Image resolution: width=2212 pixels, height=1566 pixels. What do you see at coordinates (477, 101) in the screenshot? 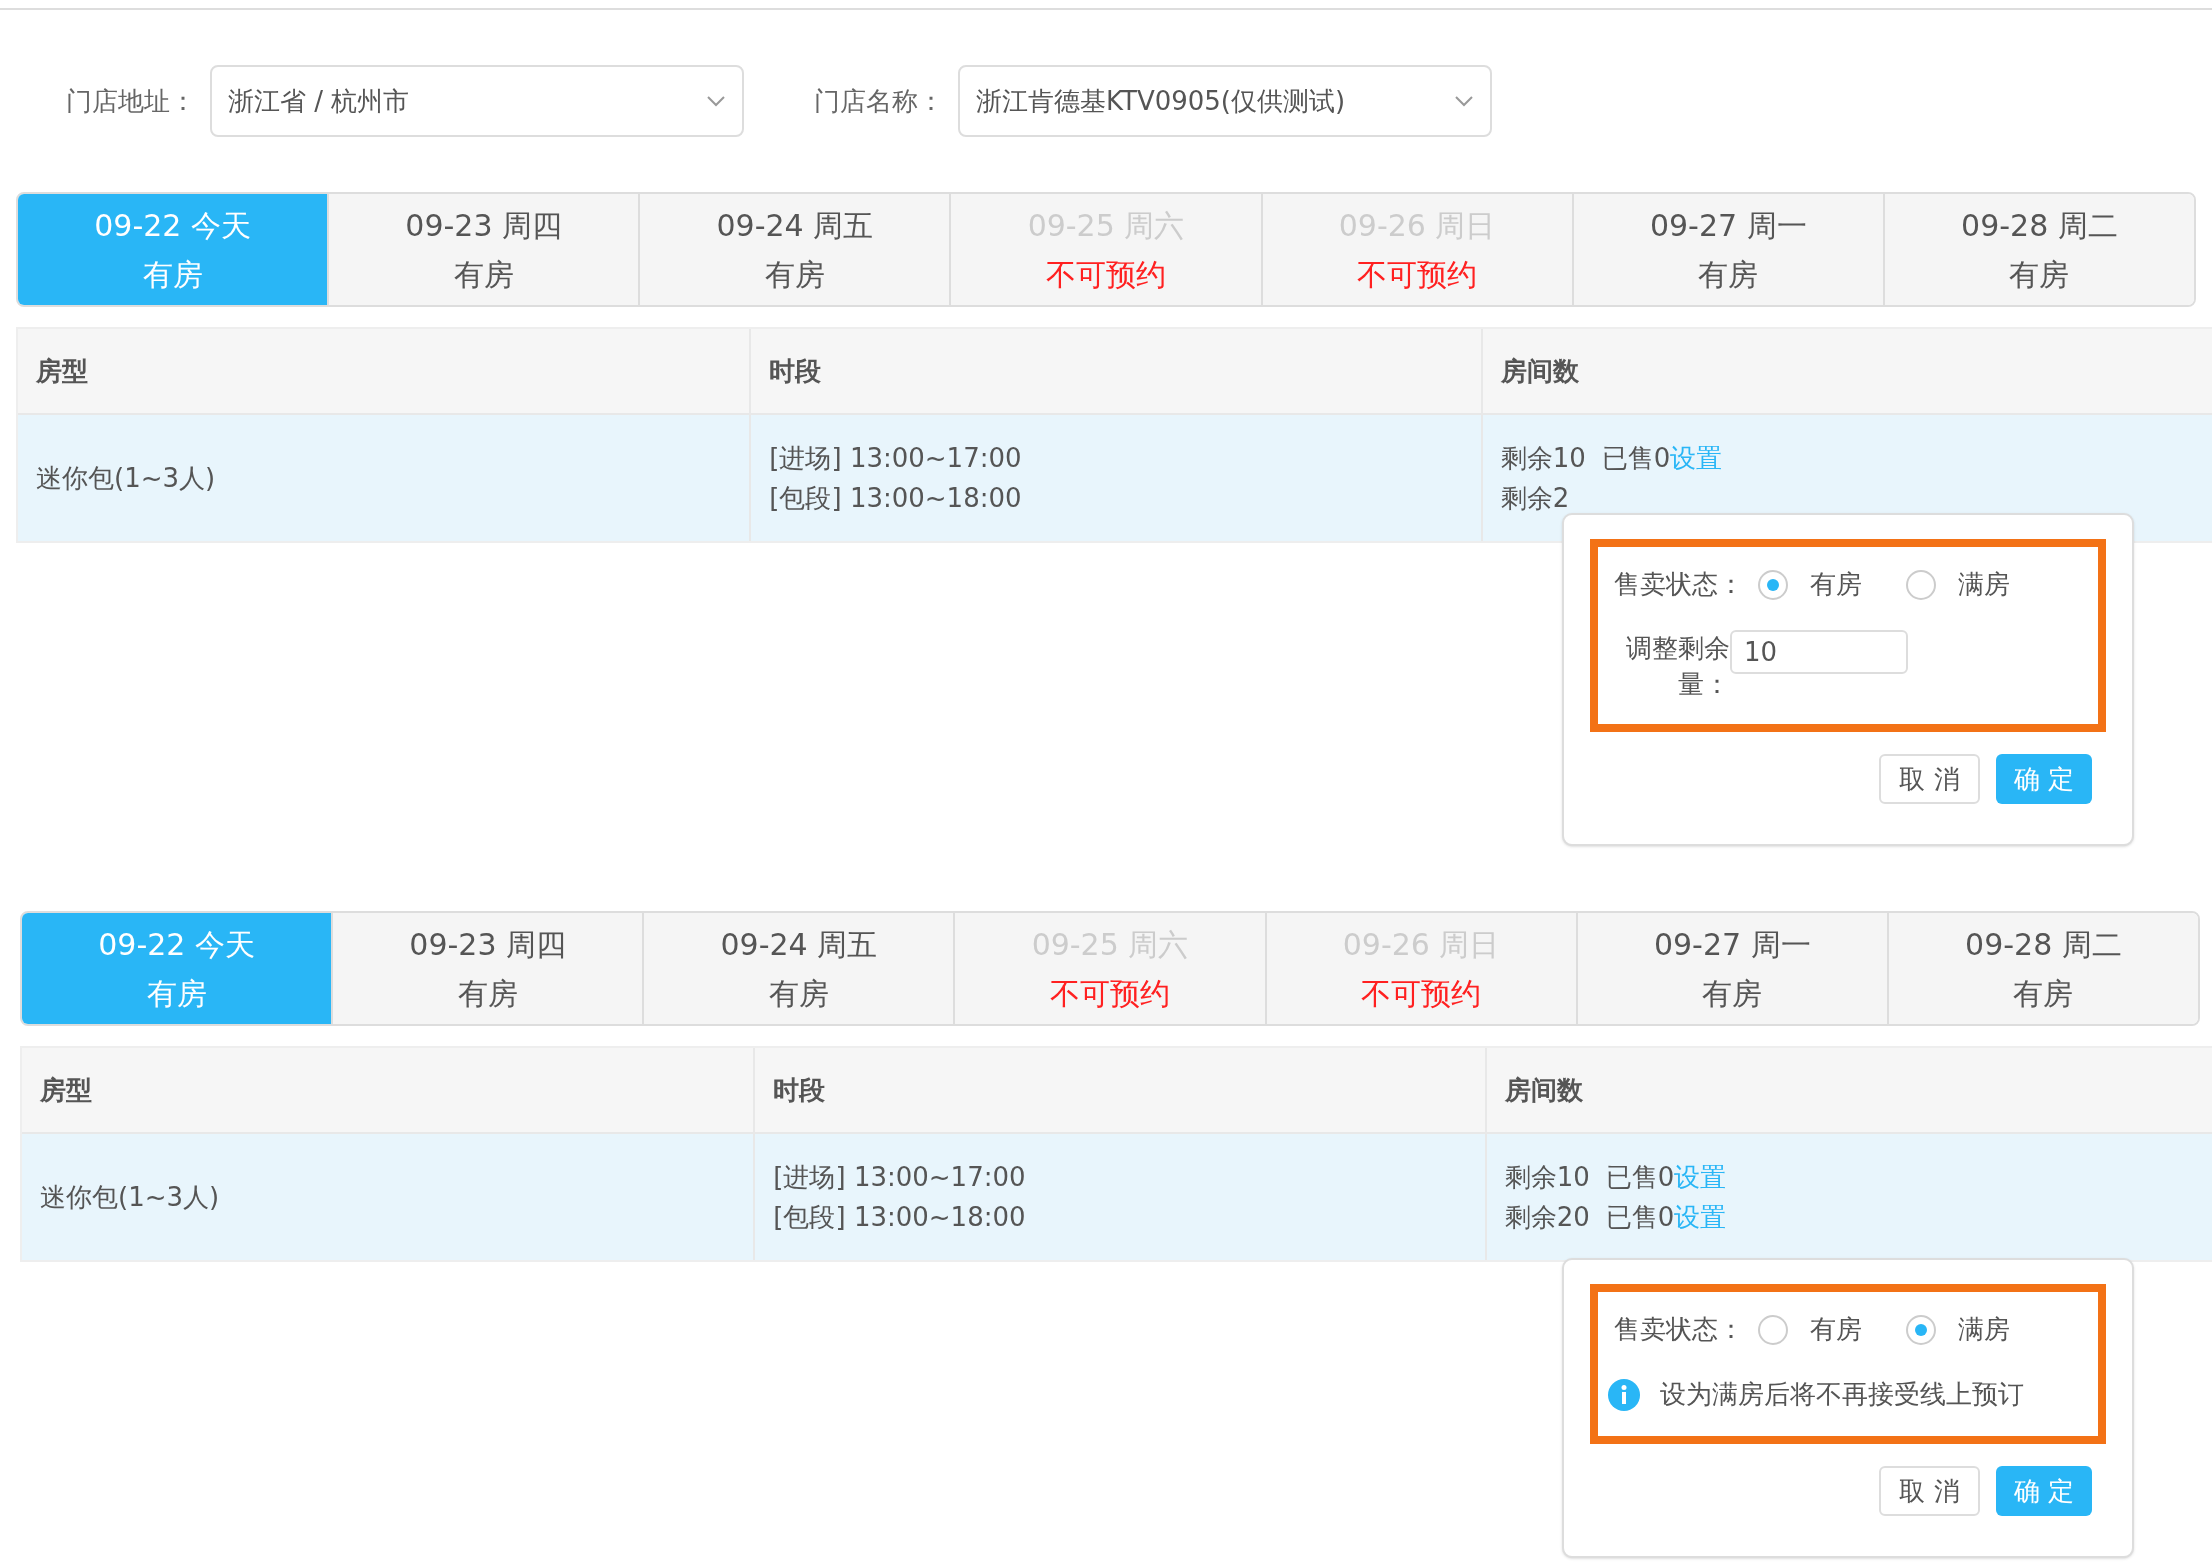
I see `dropdown-select: 浙江省 / 杭州市` at bounding box center [477, 101].